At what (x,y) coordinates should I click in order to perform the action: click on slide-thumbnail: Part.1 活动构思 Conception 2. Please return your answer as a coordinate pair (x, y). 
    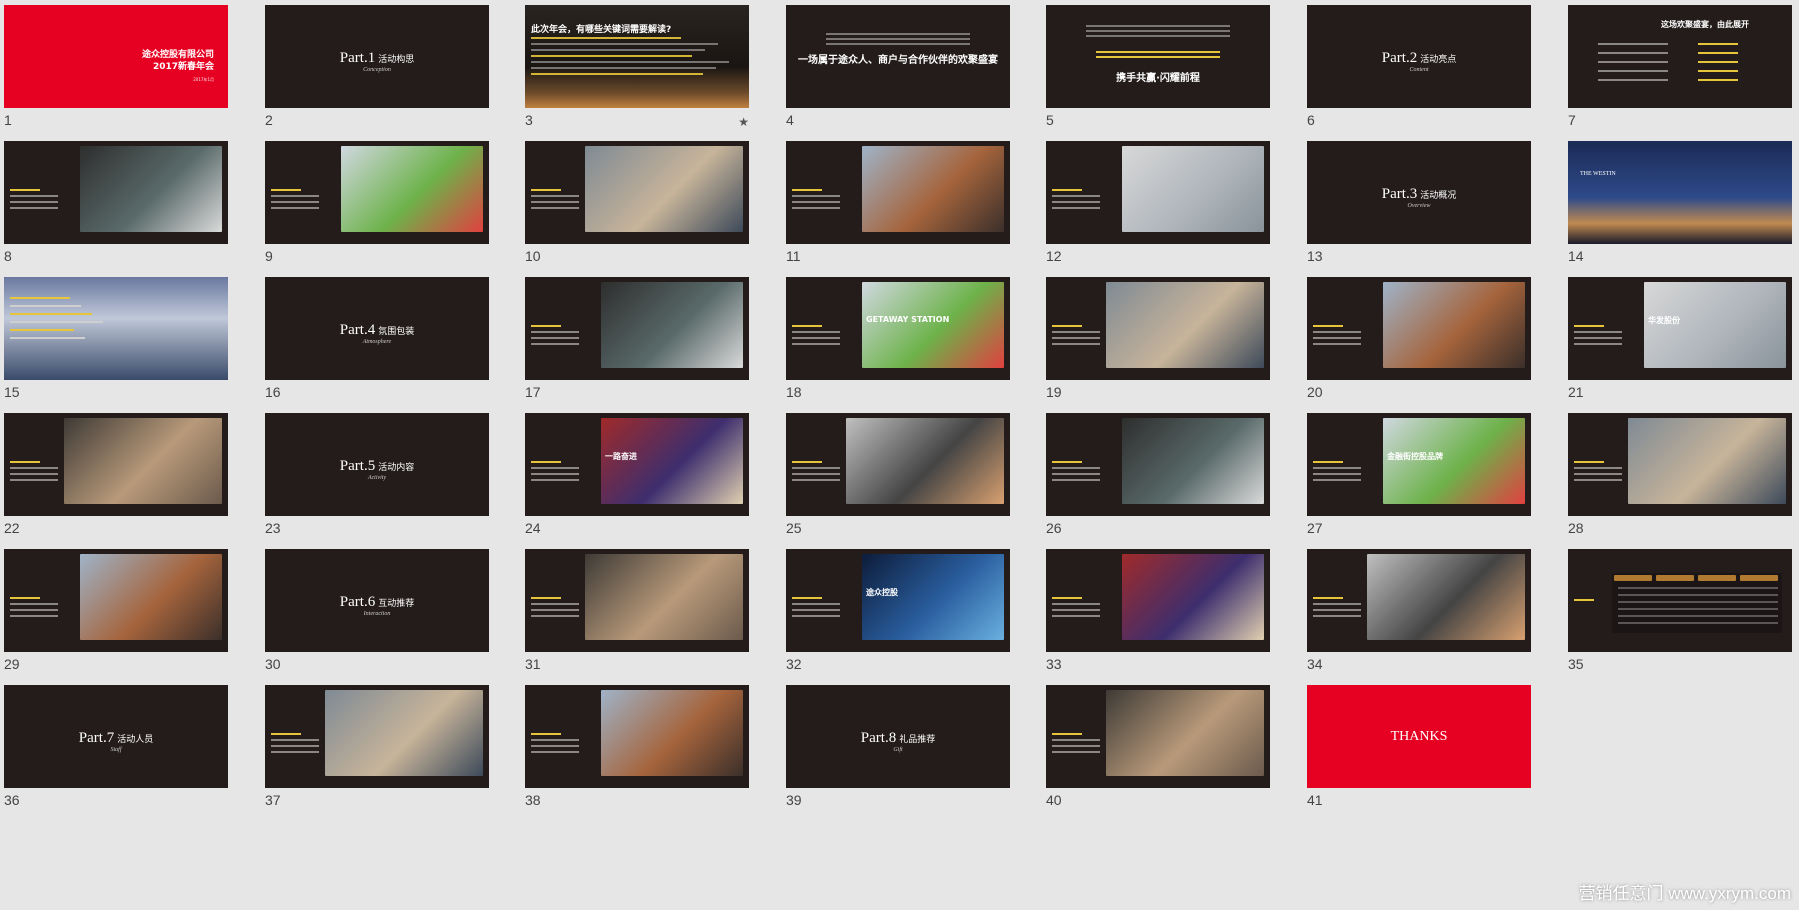
    Looking at the image, I should click on (377, 81).